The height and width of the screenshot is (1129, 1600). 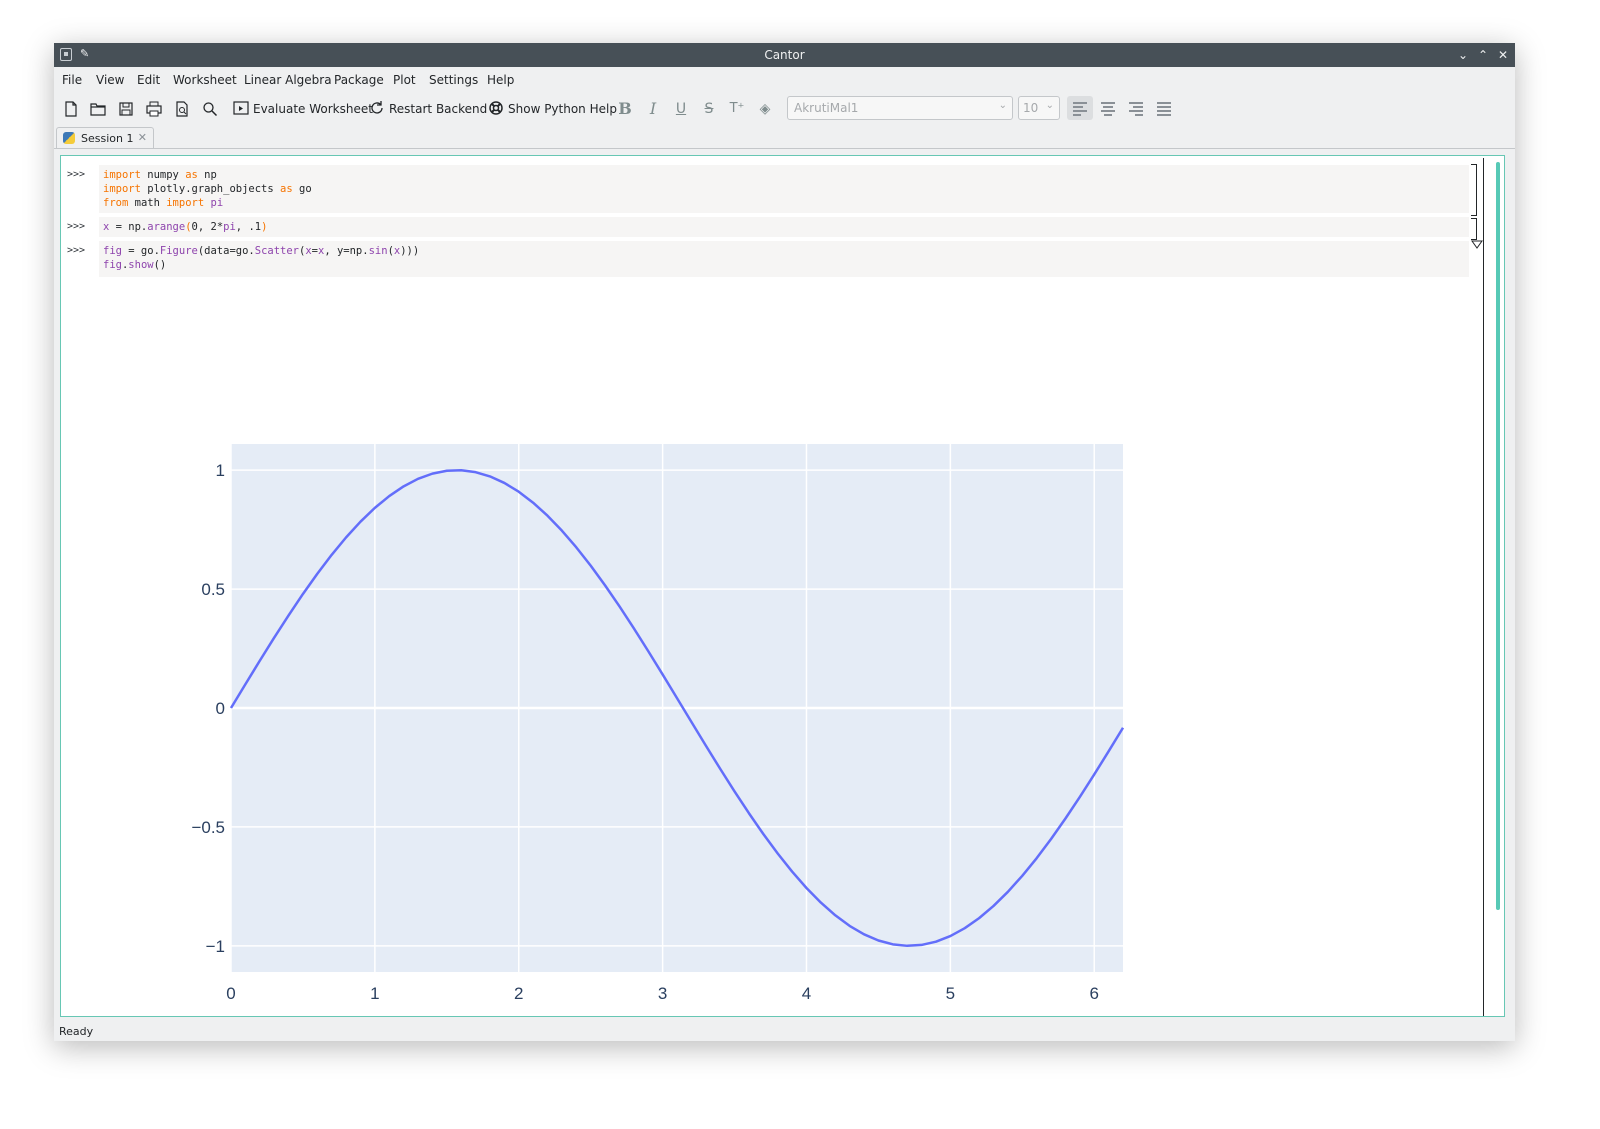 What do you see at coordinates (98, 109) in the screenshot?
I see `open-folder-icon` at bounding box center [98, 109].